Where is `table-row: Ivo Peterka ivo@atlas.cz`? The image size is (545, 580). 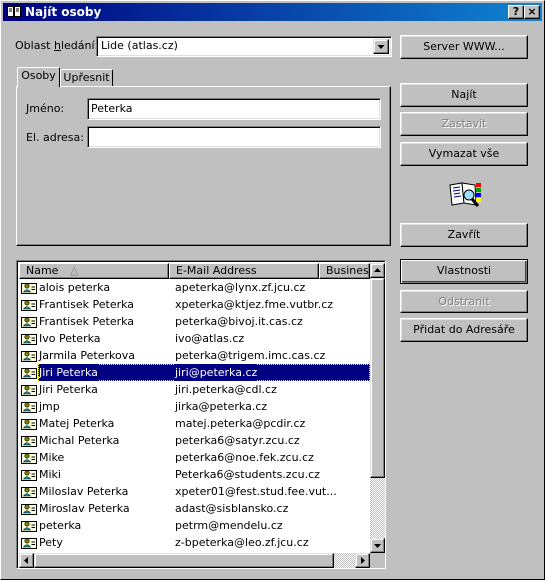 table-row: Ivo Peterka ivo@atlas.cz is located at coordinates (194, 338).